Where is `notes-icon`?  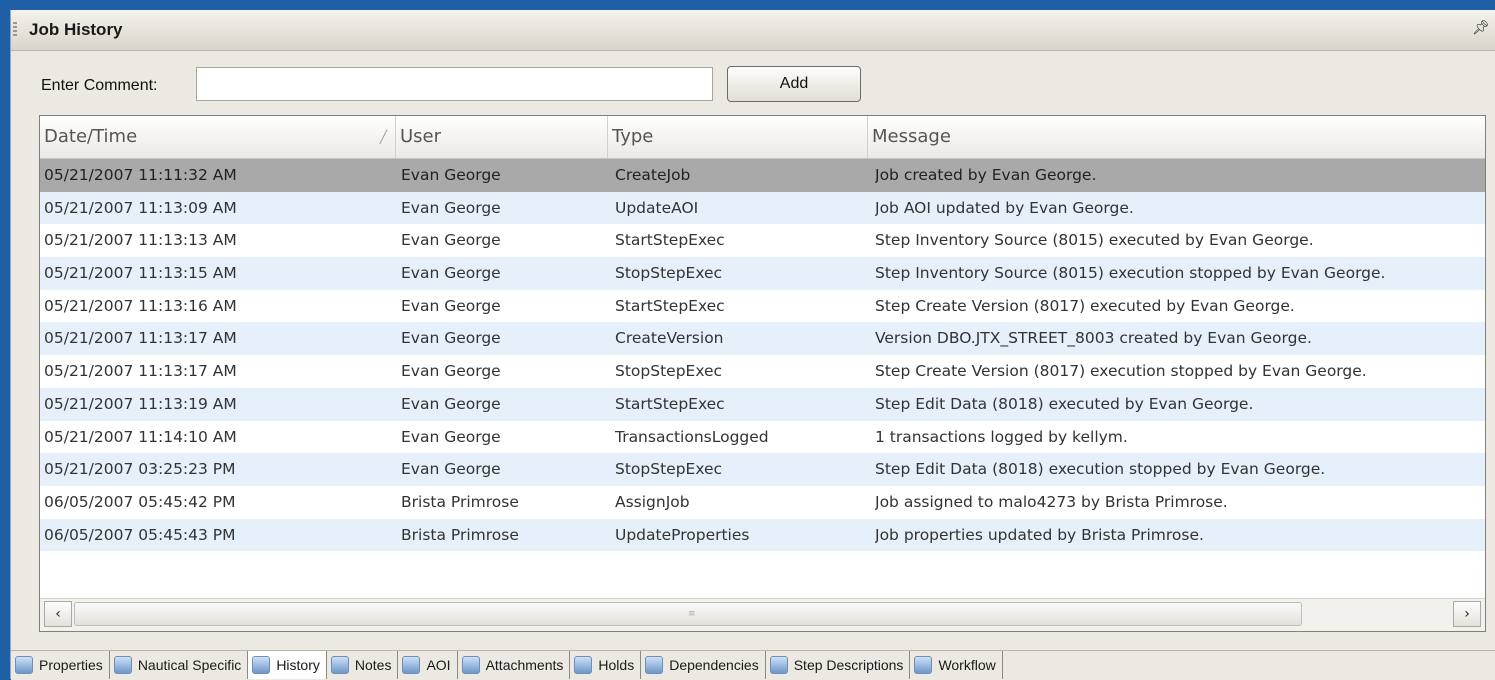 notes-icon is located at coordinates (339, 665).